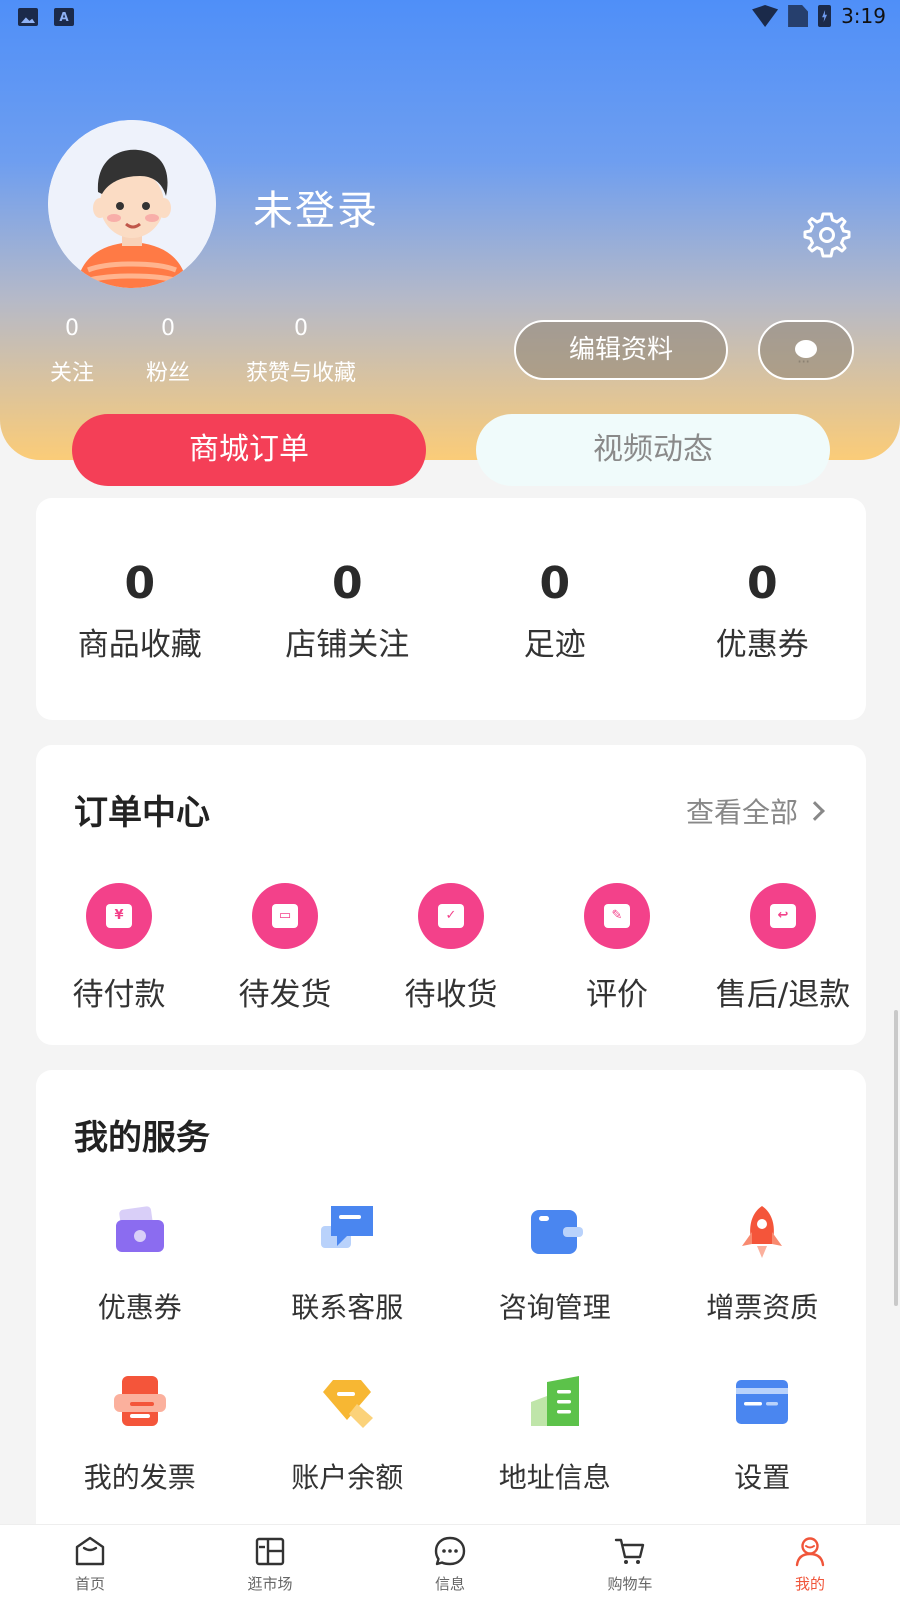 The height and width of the screenshot is (1600, 900). I want to click on order-pending-receipt-label: 待收货, so click(451, 995).